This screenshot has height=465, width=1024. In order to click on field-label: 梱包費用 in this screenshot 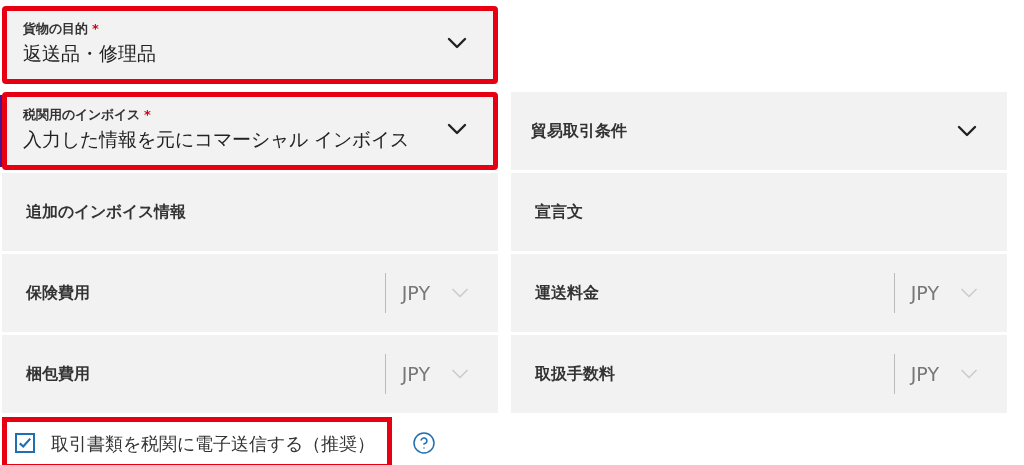, I will do `click(58, 374)`.